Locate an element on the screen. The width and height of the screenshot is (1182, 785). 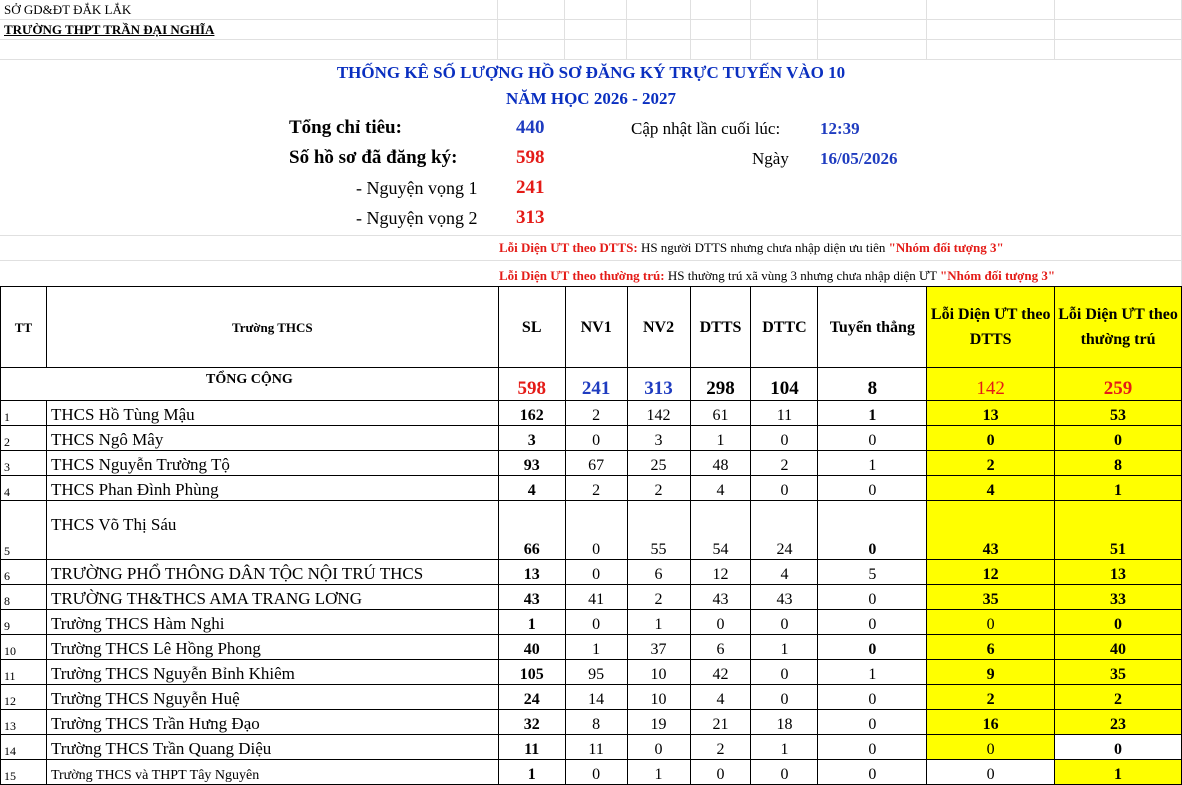
table-row: 3 THCS Nguyễn Trường Tộ 93 67 25 48 2 1 2 8 is located at coordinates (591, 463).